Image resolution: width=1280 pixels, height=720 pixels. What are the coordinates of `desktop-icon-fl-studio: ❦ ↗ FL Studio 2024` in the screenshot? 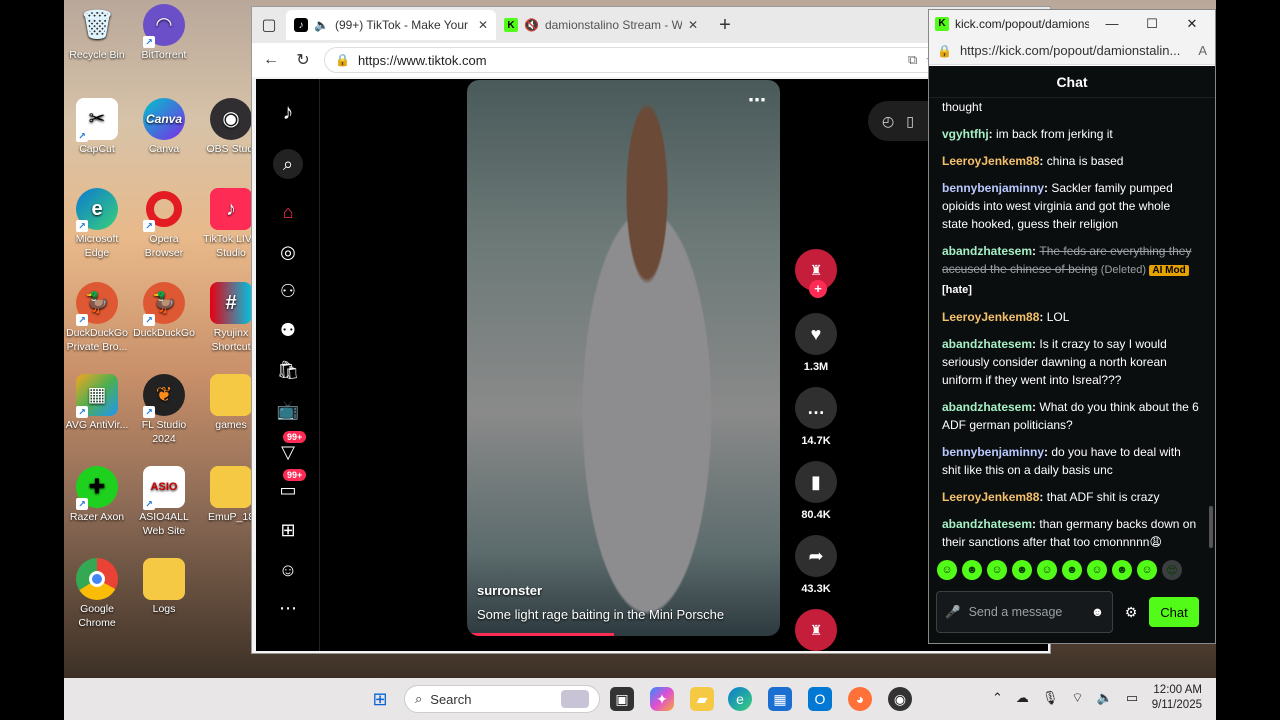 It's located at (164, 410).